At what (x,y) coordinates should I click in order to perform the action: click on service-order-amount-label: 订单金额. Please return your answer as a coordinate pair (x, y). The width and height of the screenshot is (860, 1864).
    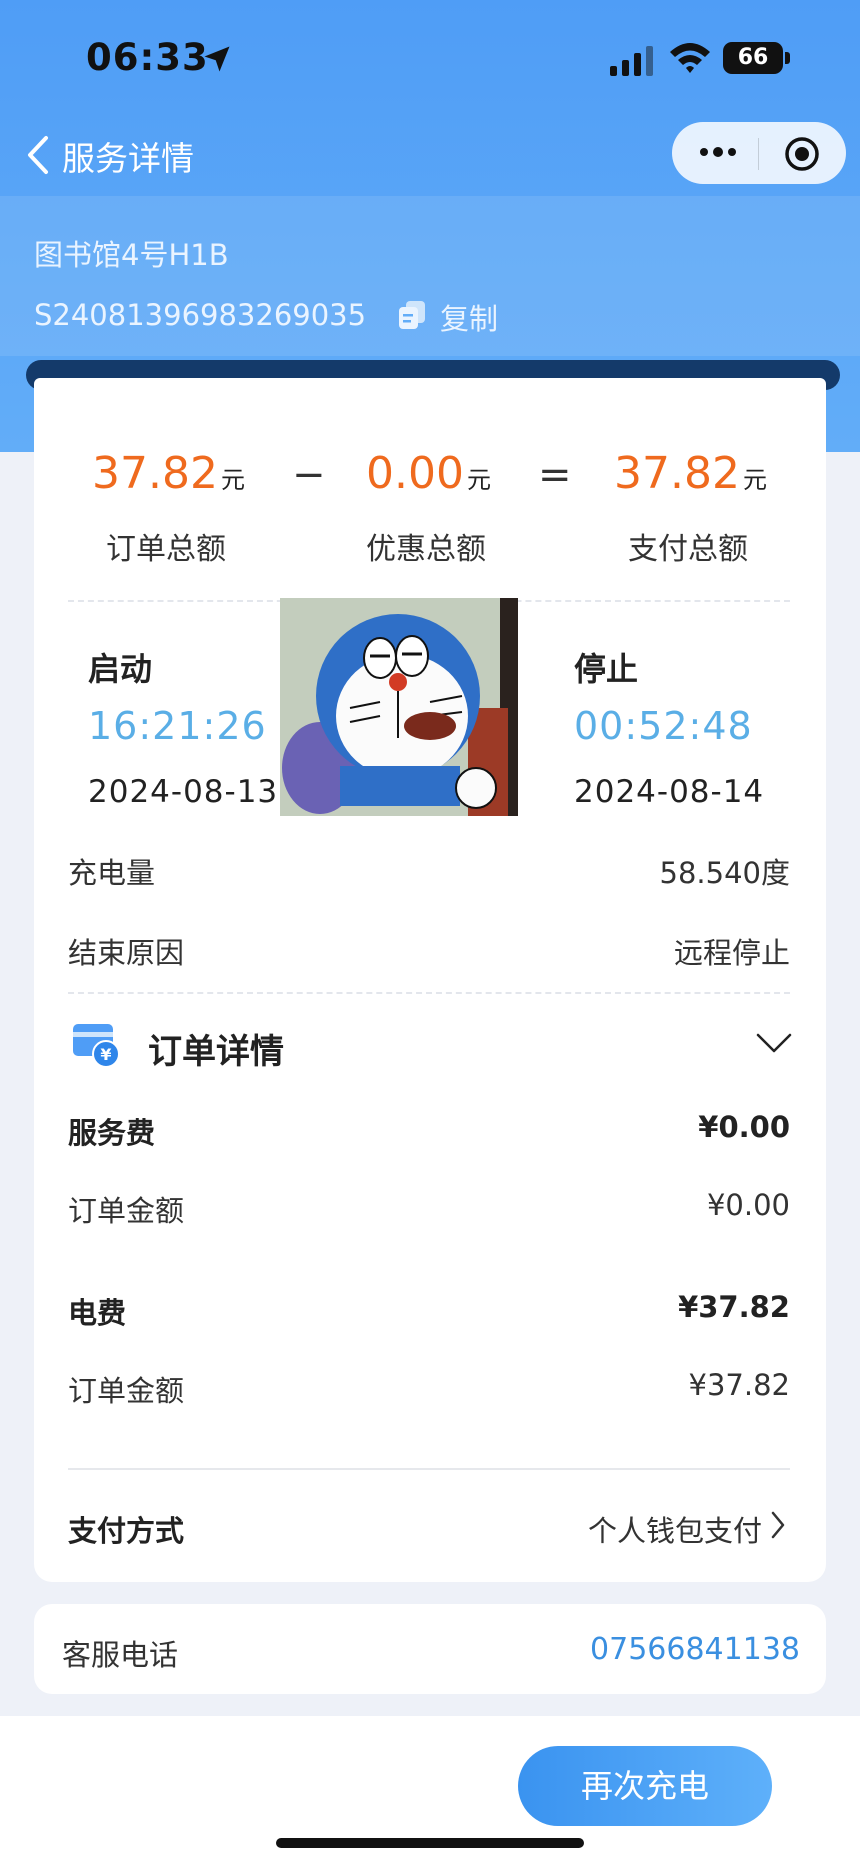
    Looking at the image, I should click on (126, 1211).